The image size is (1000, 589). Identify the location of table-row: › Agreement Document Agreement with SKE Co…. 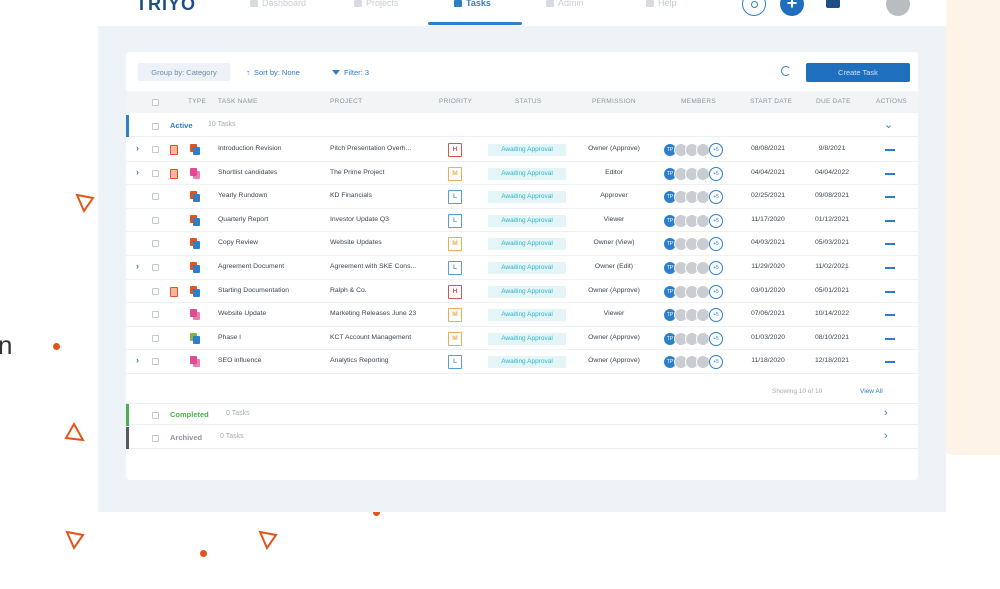
(522, 268).